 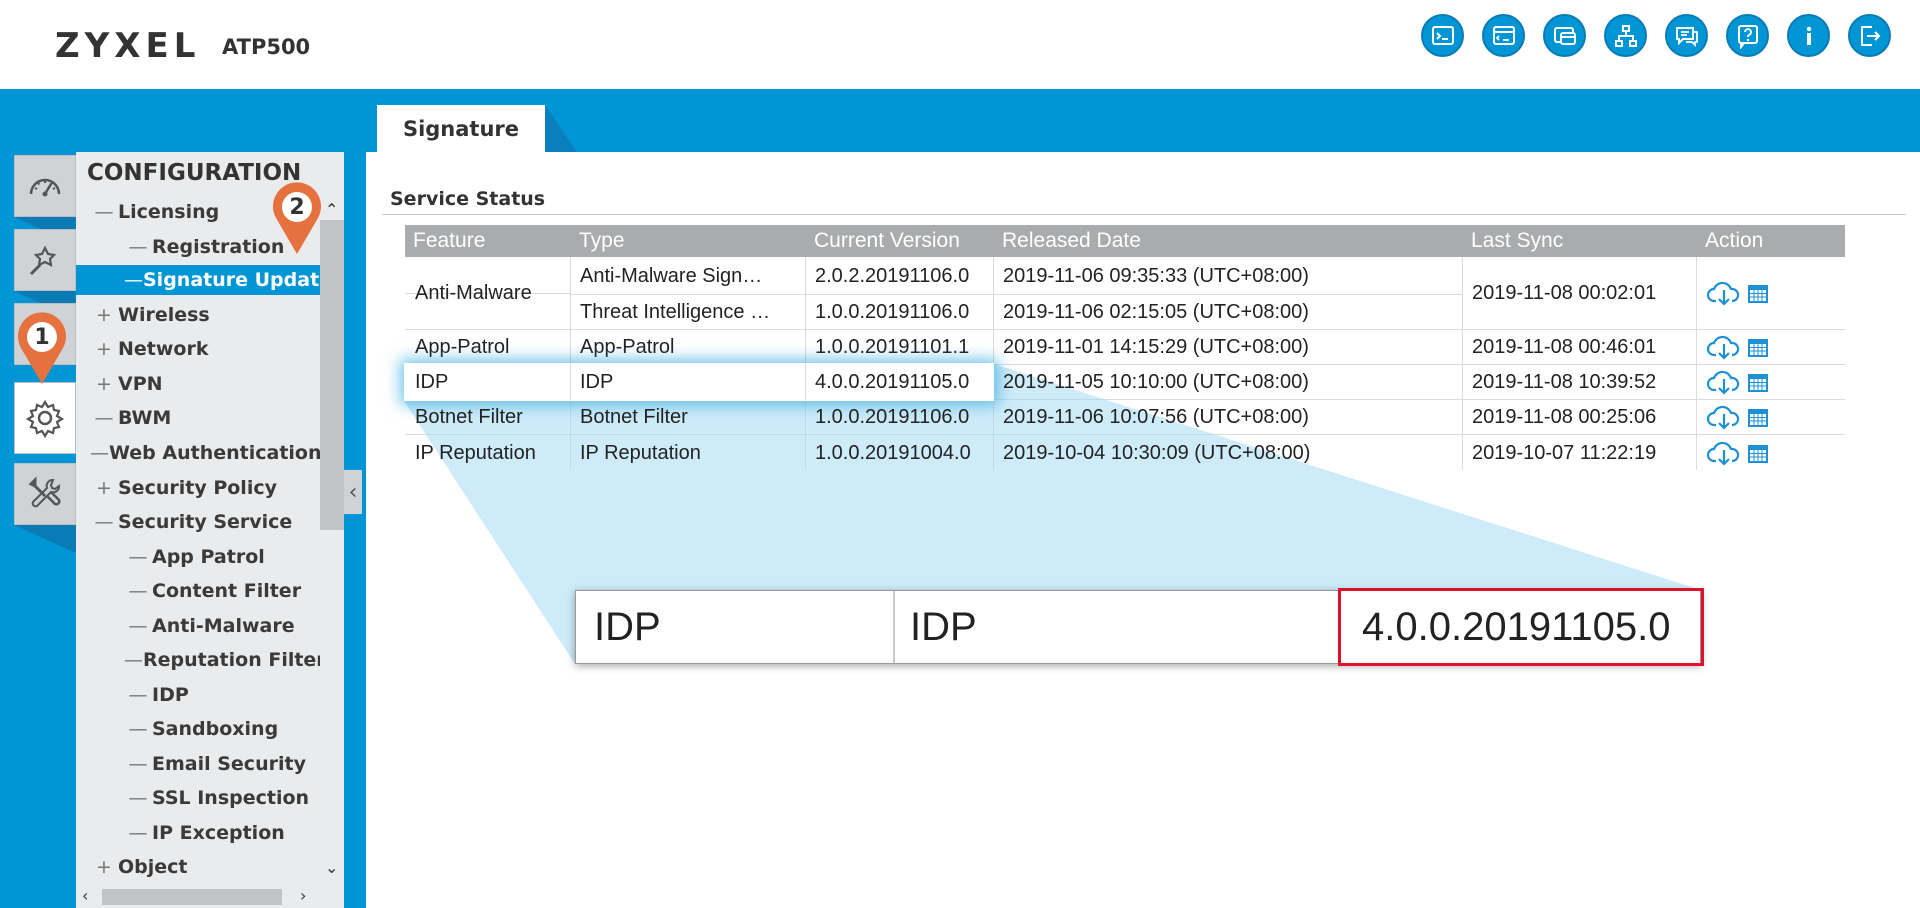 What do you see at coordinates (353, 492) in the screenshot?
I see `collapse-panel-icon: ‹` at bounding box center [353, 492].